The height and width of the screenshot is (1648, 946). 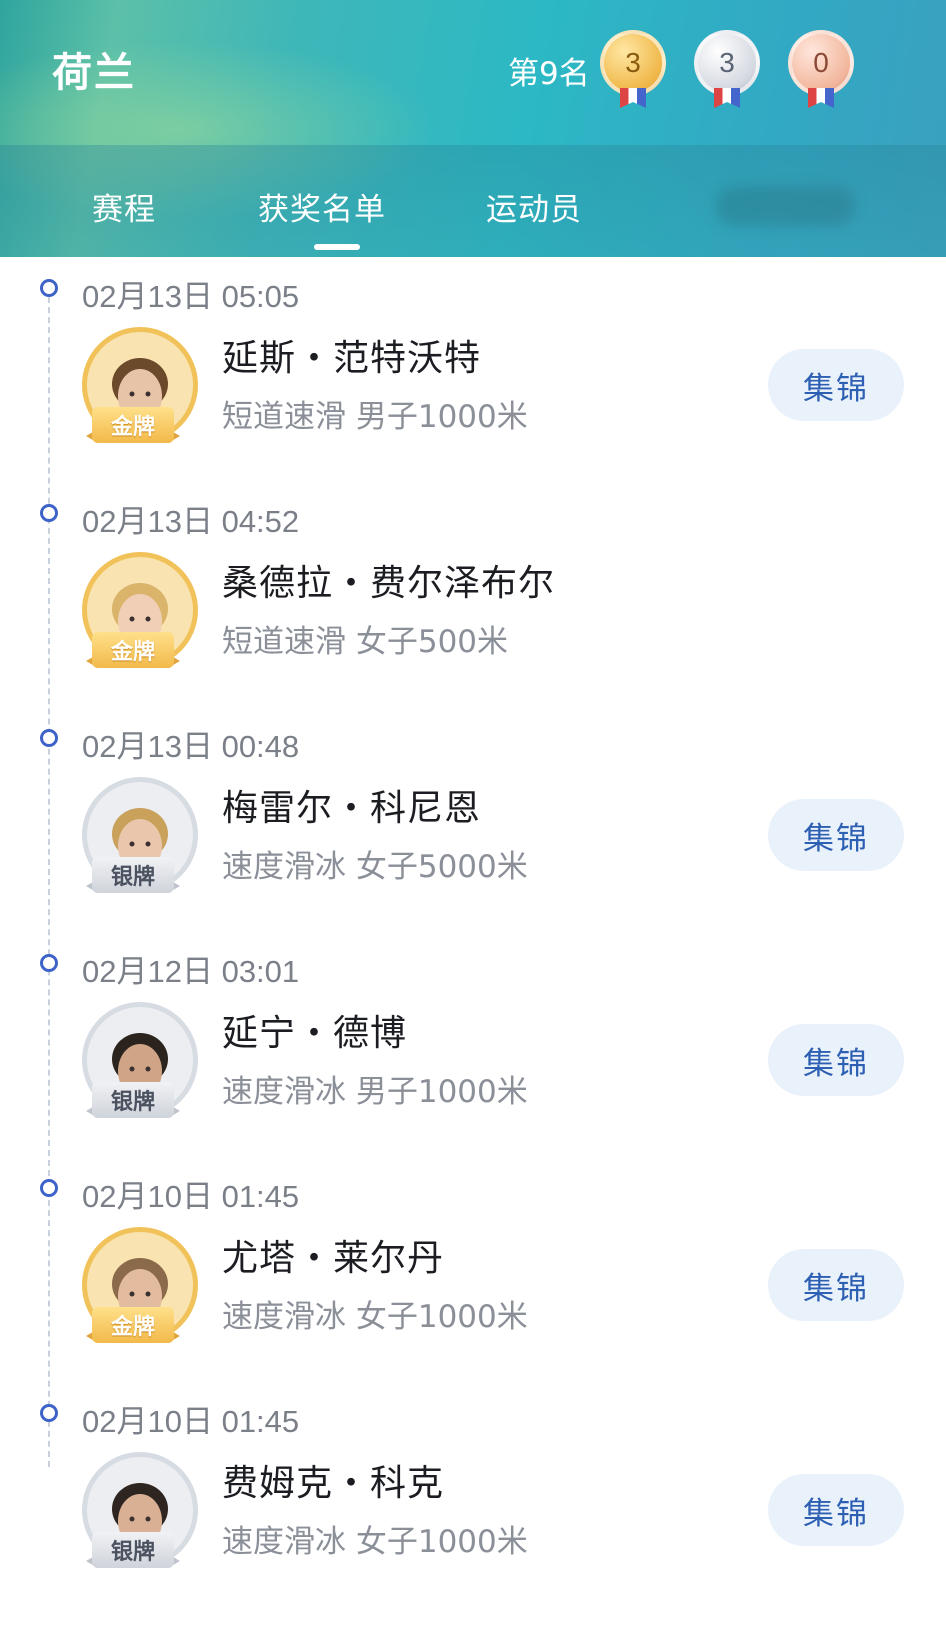 I want to click on silver-medal-icon: 3, so click(x=727, y=63).